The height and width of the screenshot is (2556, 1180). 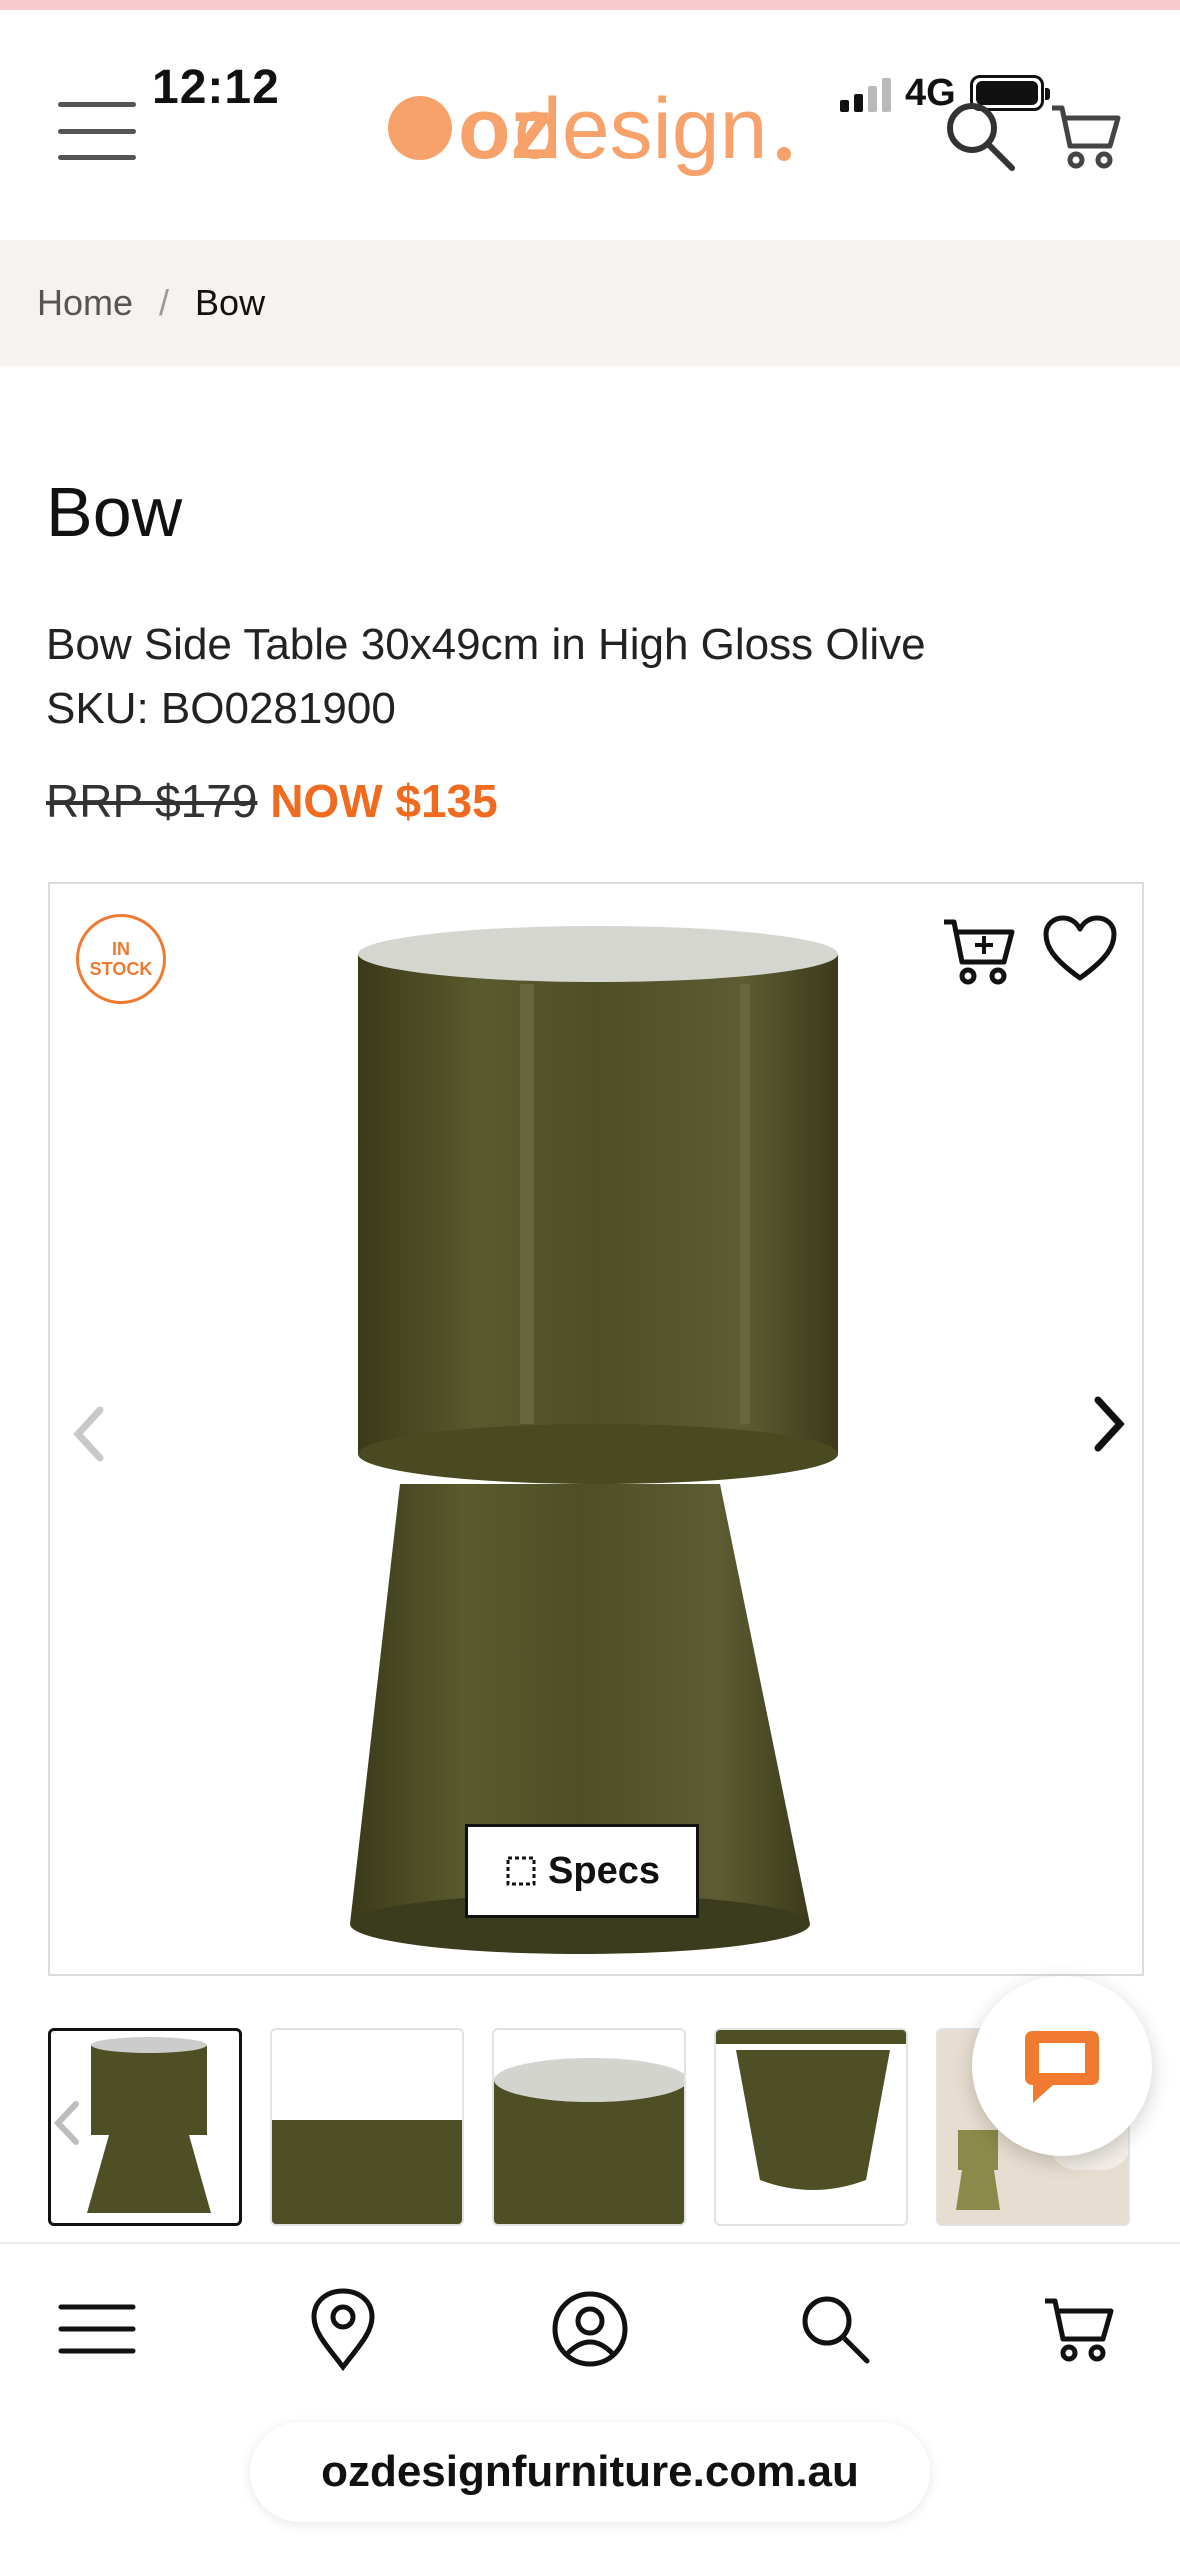 What do you see at coordinates (230, 302) in the screenshot?
I see `breadcrumb-current: Bow` at bounding box center [230, 302].